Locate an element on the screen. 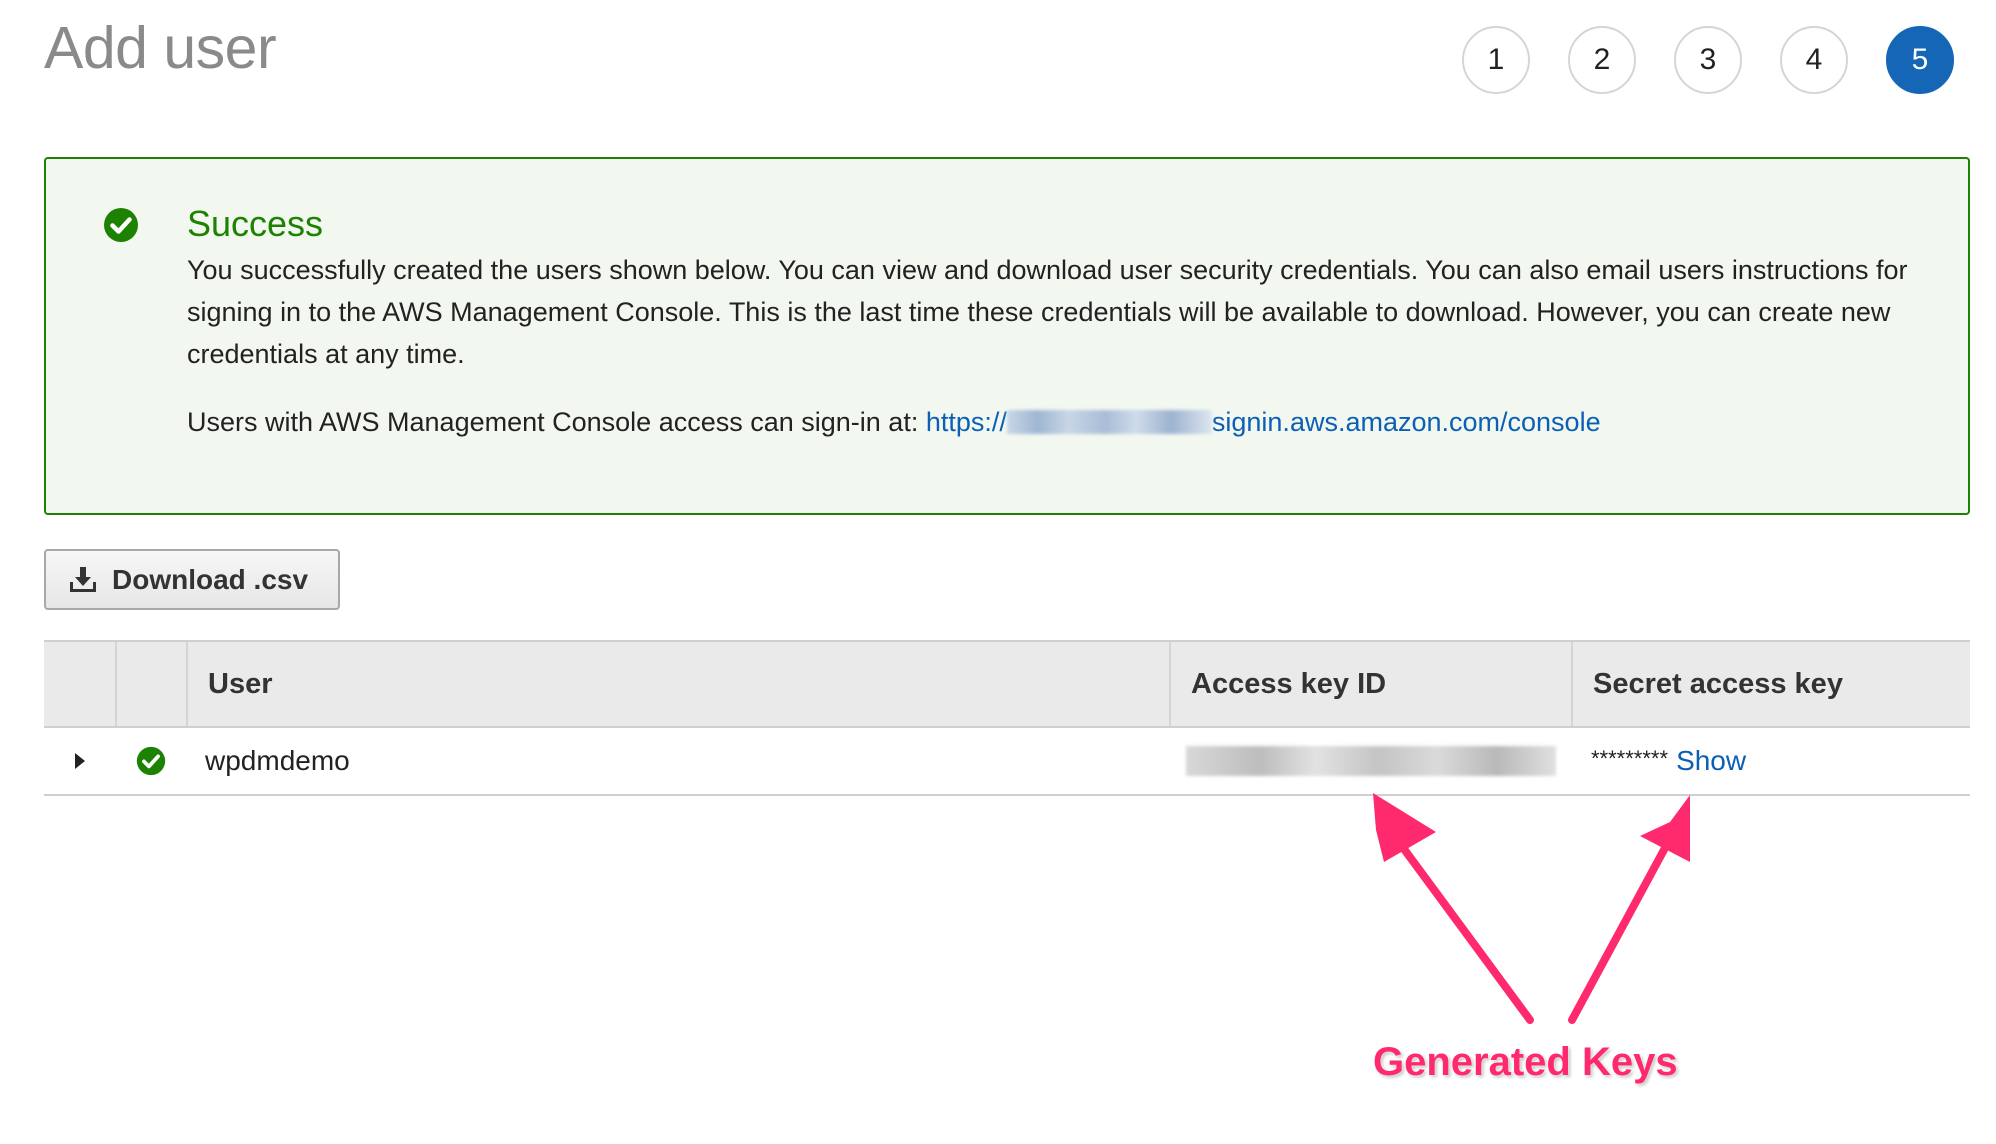  arrow-to-access-key is located at coordinates (1453, 908).